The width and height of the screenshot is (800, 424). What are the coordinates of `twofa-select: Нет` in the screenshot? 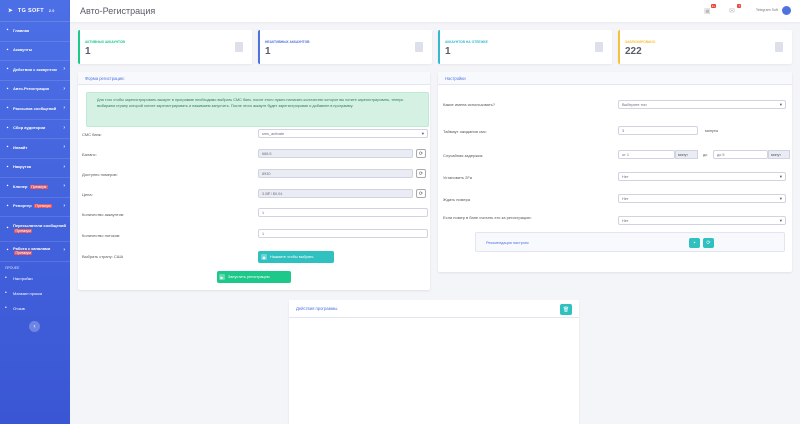 It's located at (702, 176).